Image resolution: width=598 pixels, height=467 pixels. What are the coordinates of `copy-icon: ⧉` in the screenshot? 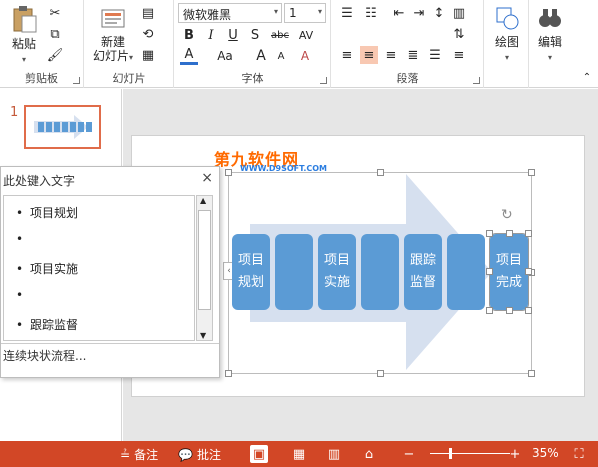 It's located at (55, 34).